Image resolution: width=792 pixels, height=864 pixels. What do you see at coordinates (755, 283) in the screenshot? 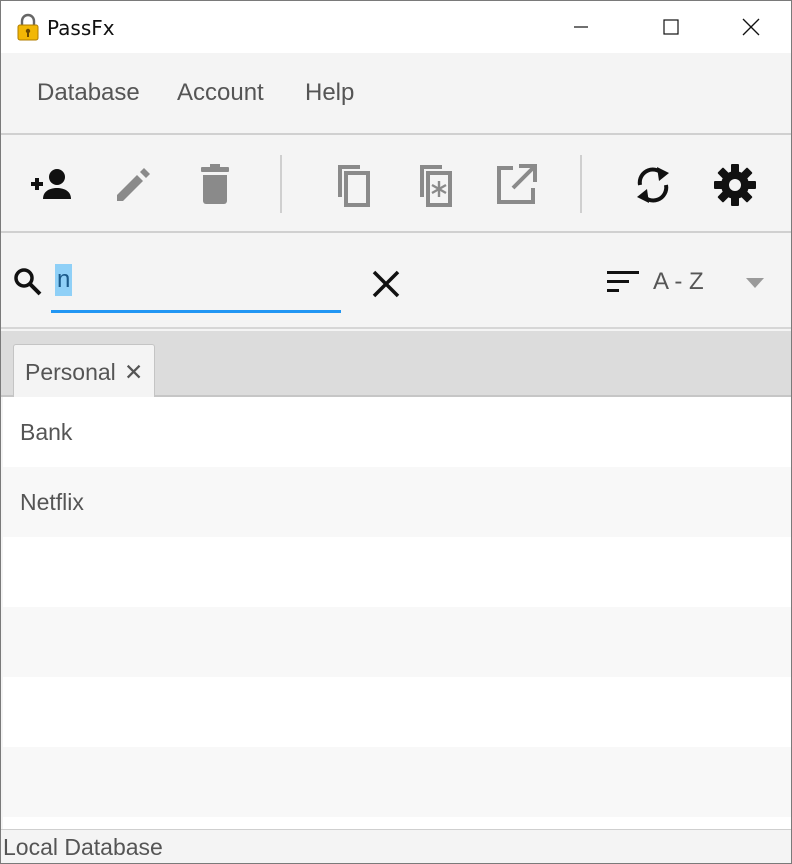
I see `chevron-down-icon` at bounding box center [755, 283].